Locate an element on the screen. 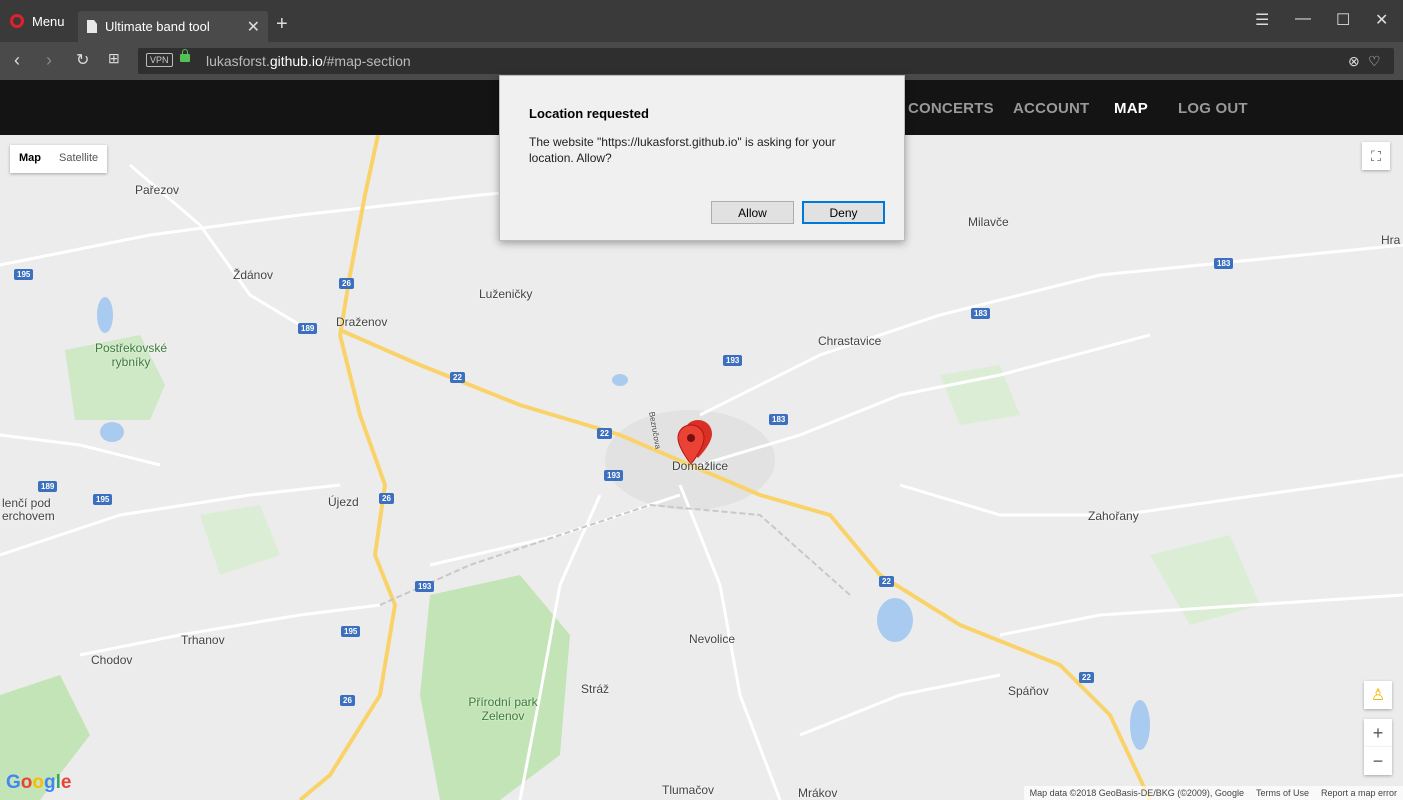 Image resolution: width=1403 pixels, height=800 pixels. town-label: erchovem is located at coordinates (28, 516).